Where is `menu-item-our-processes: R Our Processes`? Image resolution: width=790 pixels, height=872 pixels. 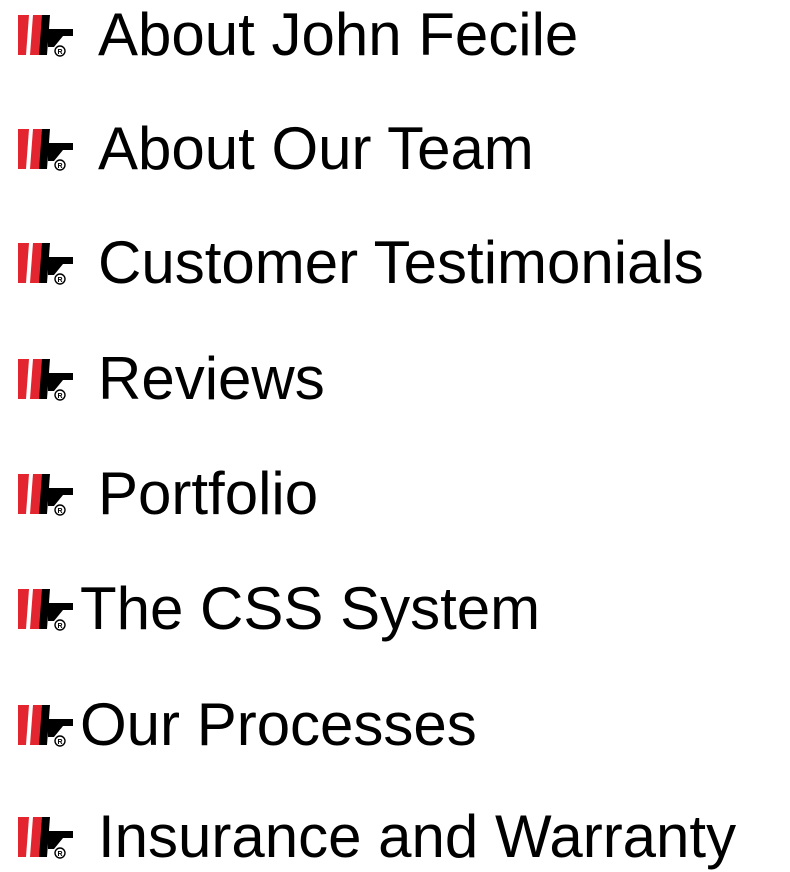
menu-item-our-processes: R Our Processes is located at coordinates (247, 725).